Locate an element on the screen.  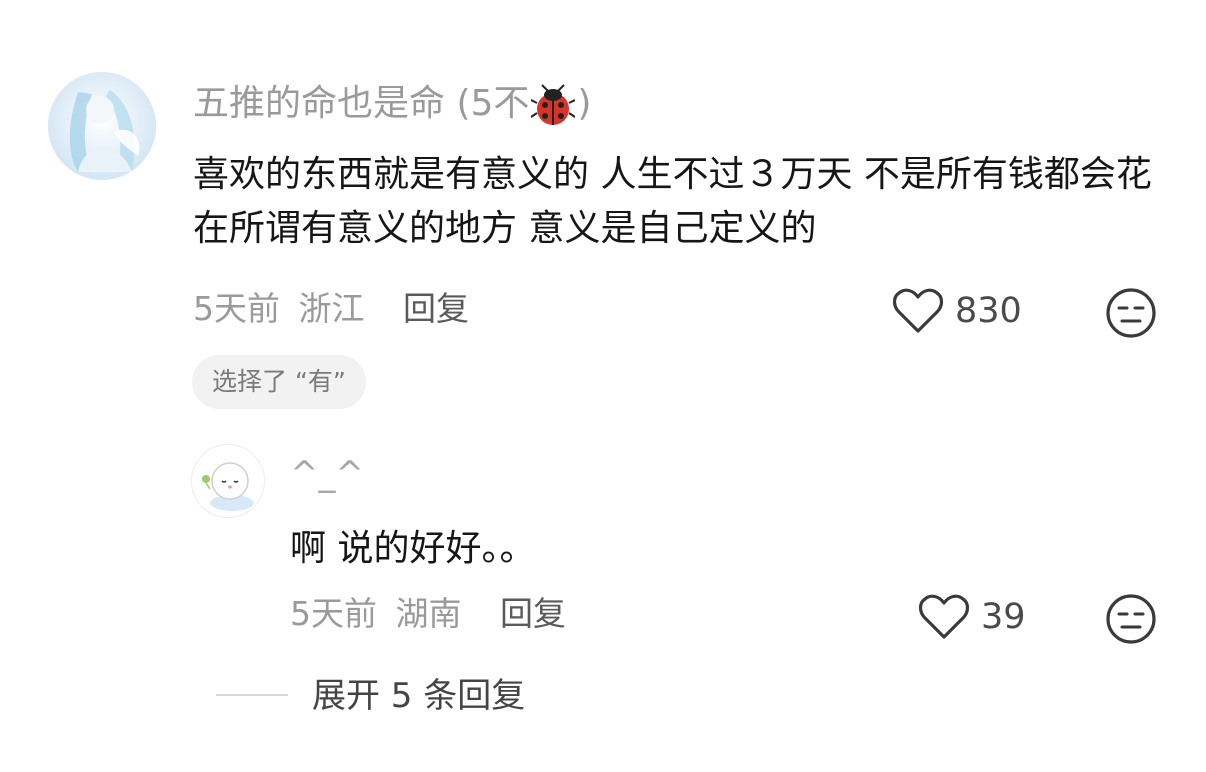
reply-location: 湖南 is located at coordinates (428, 613).